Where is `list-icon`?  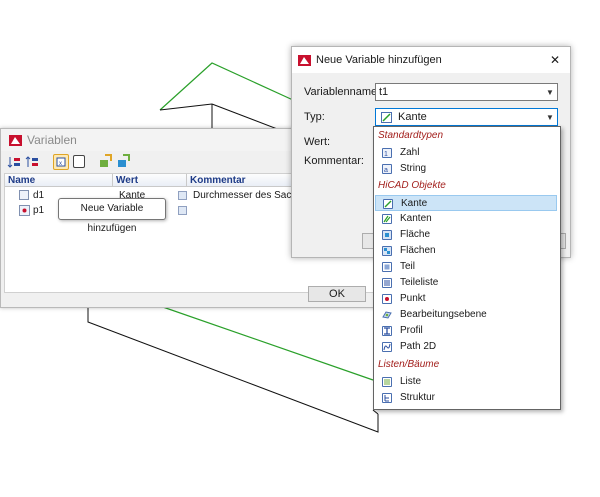 list-icon is located at coordinates (387, 382).